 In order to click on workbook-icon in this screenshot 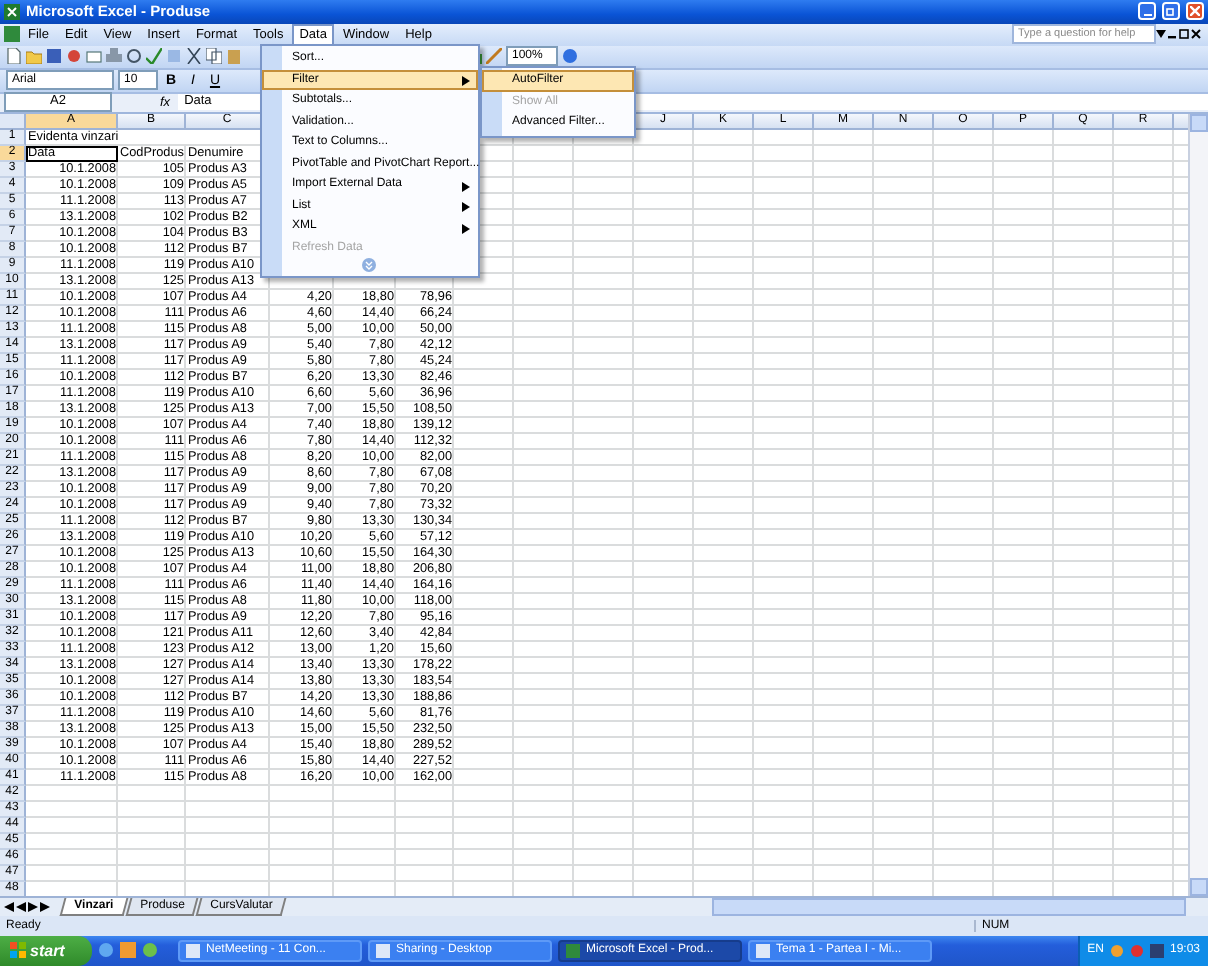, I will do `click(12, 34)`.